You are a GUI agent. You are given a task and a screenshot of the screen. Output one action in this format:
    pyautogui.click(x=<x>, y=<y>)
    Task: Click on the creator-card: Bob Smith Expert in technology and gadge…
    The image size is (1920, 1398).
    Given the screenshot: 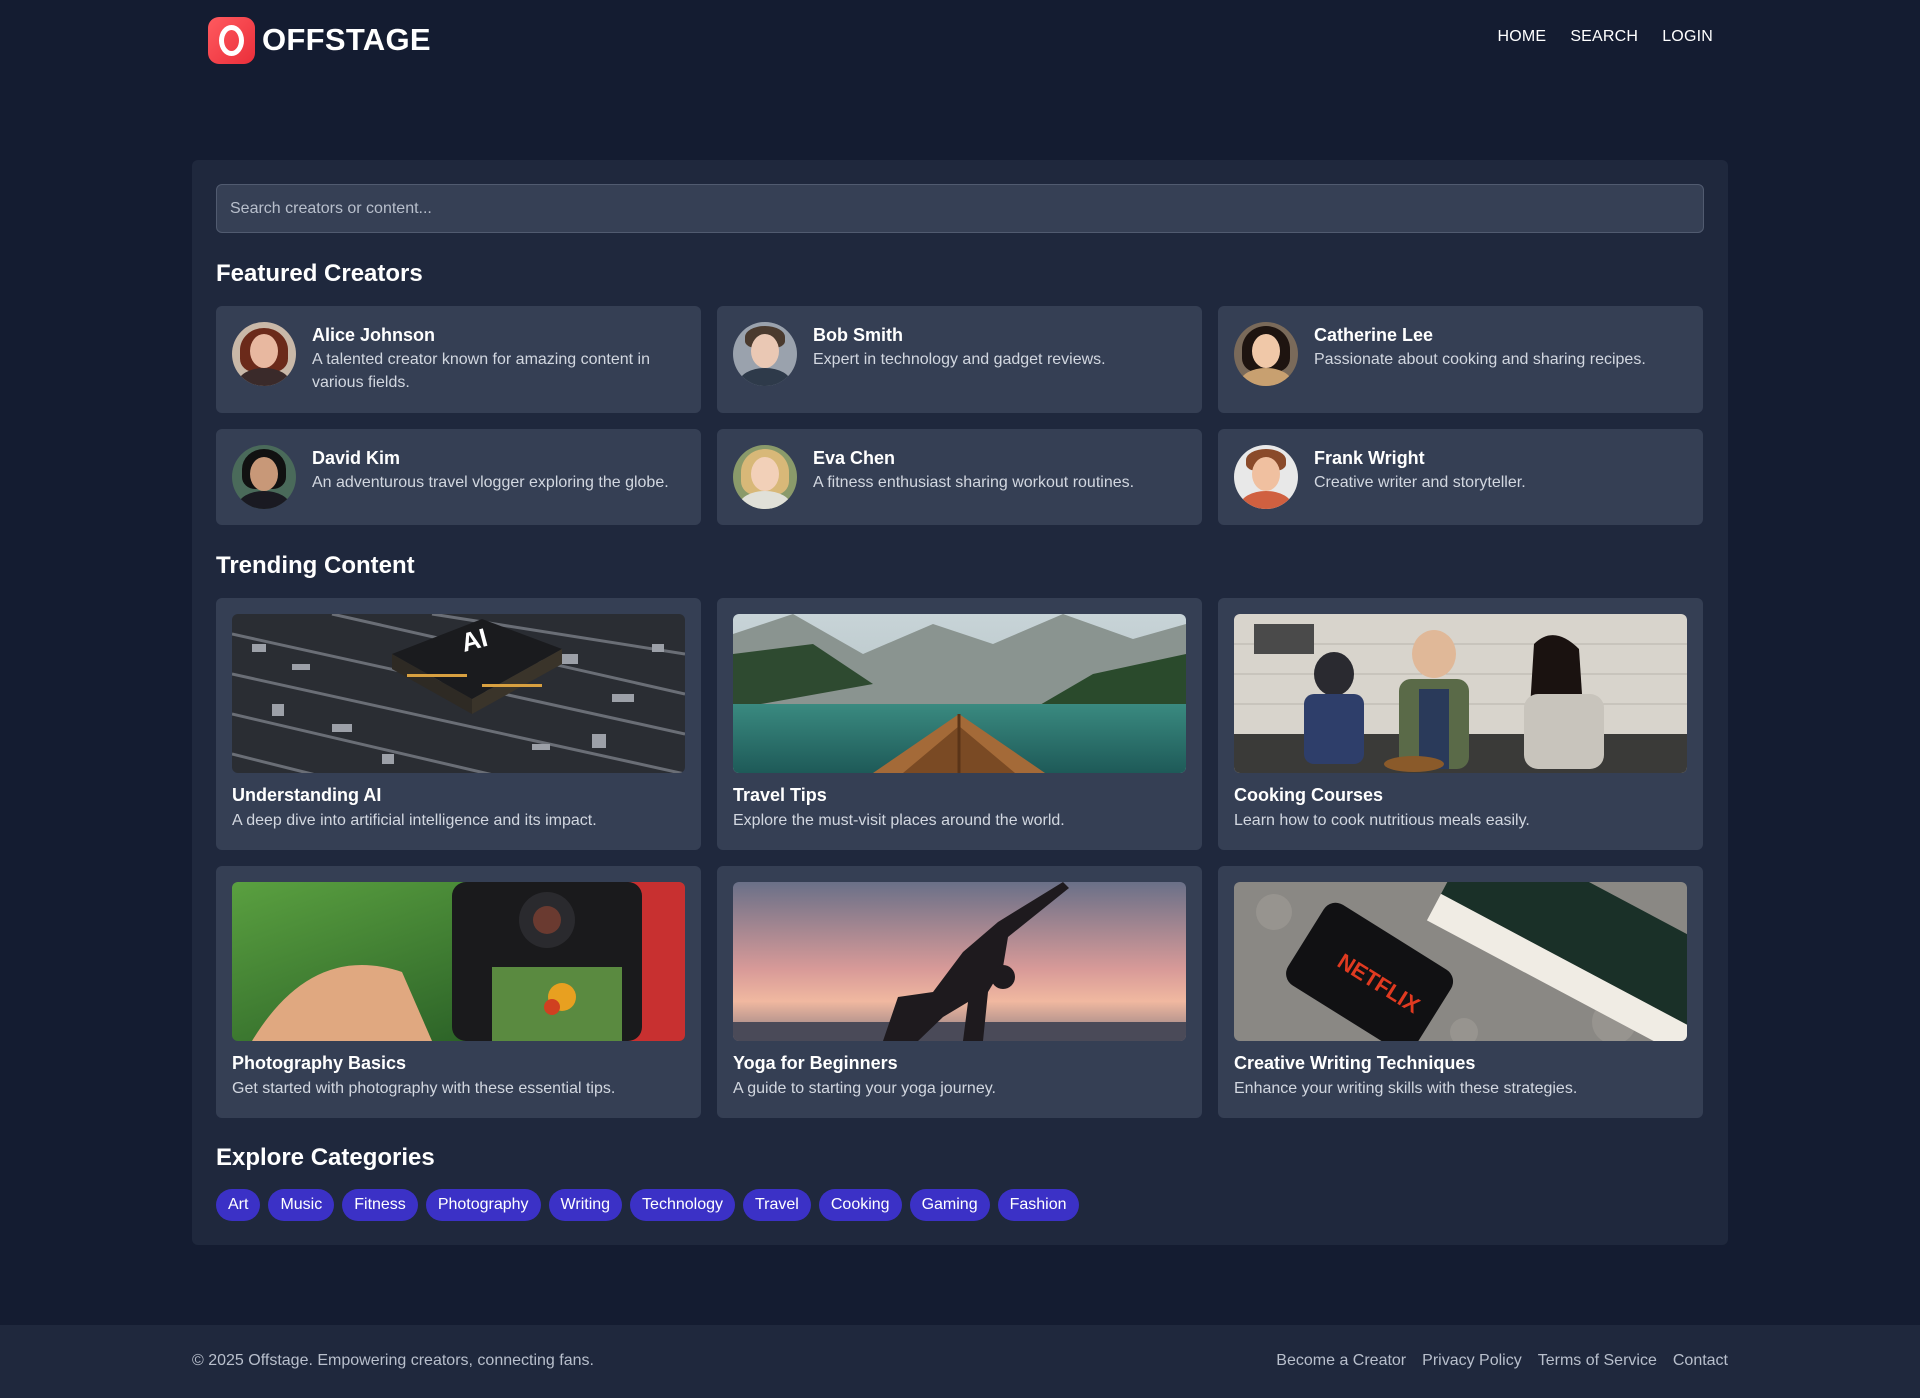 What is the action you would take?
    pyautogui.click(x=959, y=359)
    